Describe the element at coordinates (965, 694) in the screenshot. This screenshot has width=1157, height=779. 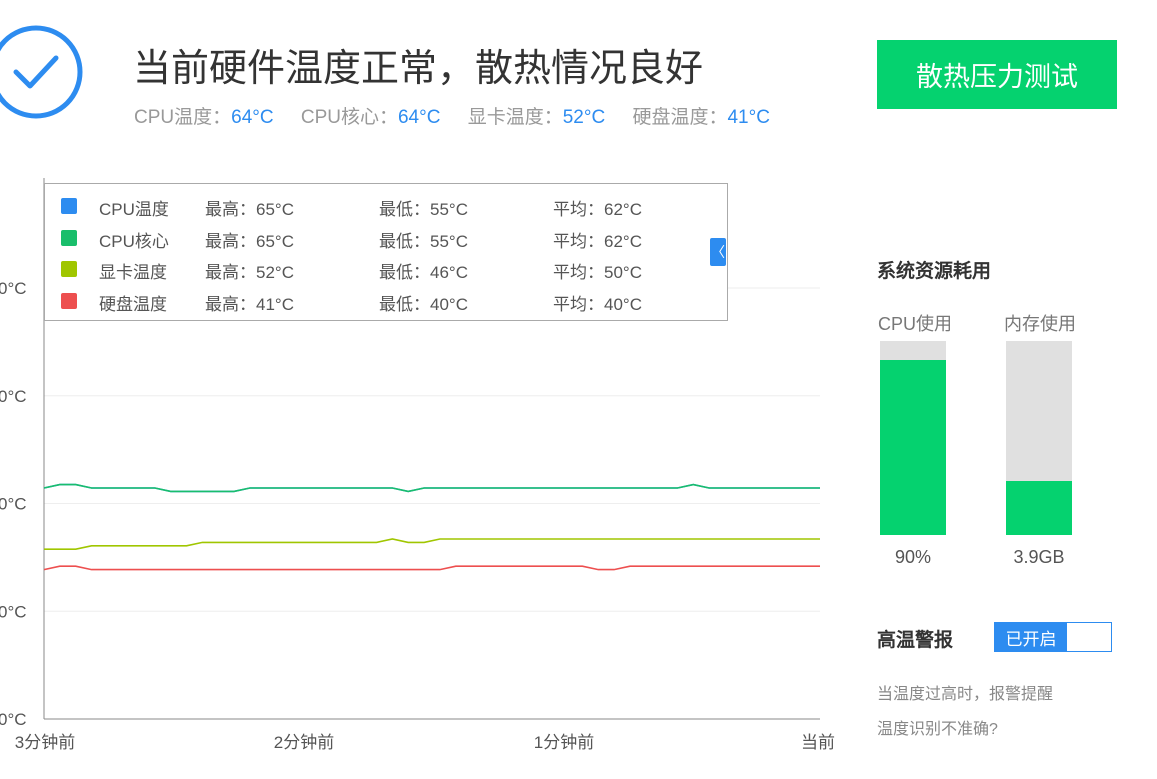
I see `alert-hint: 当温度过高时，报警提醒` at that location.